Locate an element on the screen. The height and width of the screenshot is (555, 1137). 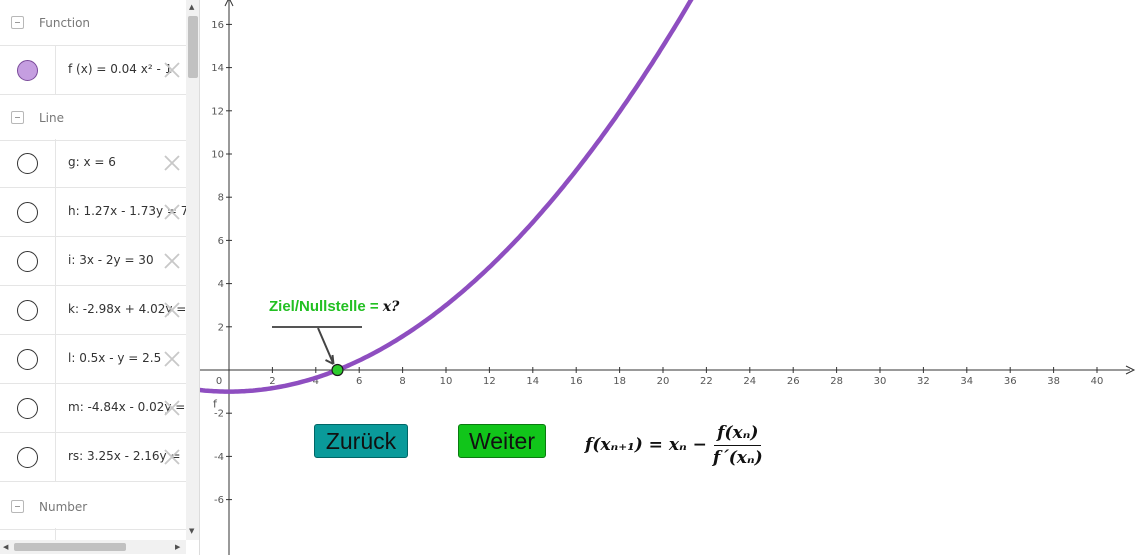
newton-formula: f(xₙ₊₁) = xₙ − f(xₙ) f´(xₙ) is located at coordinates (674, 445).